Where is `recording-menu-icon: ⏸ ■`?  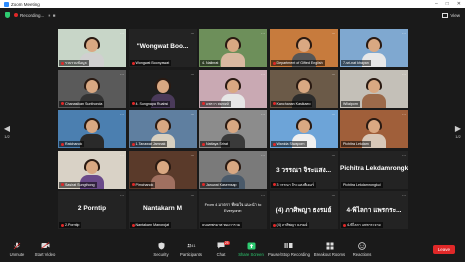
recording-menu-icon: ⏸ ■ is located at coordinates (52, 15).